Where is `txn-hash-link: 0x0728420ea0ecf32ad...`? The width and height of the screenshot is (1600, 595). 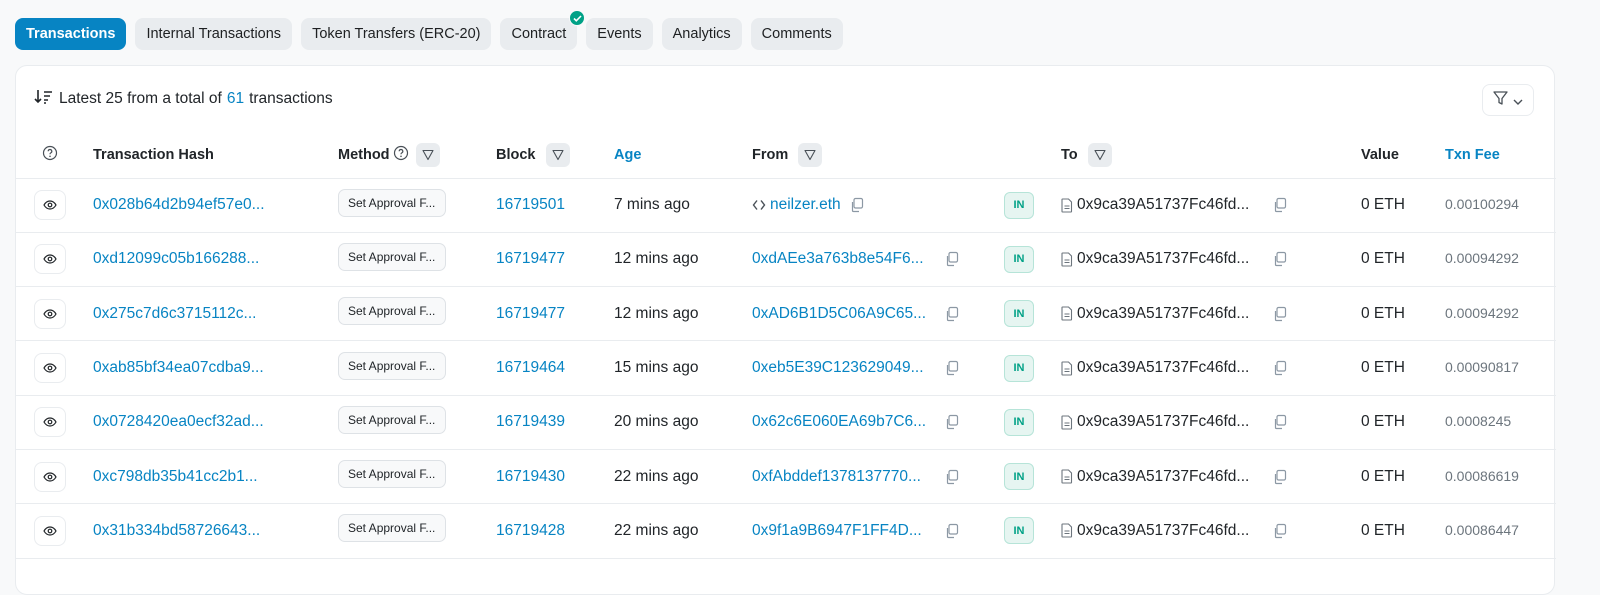
txn-hash-link: 0x0728420ea0ecf32ad... is located at coordinates (178, 421).